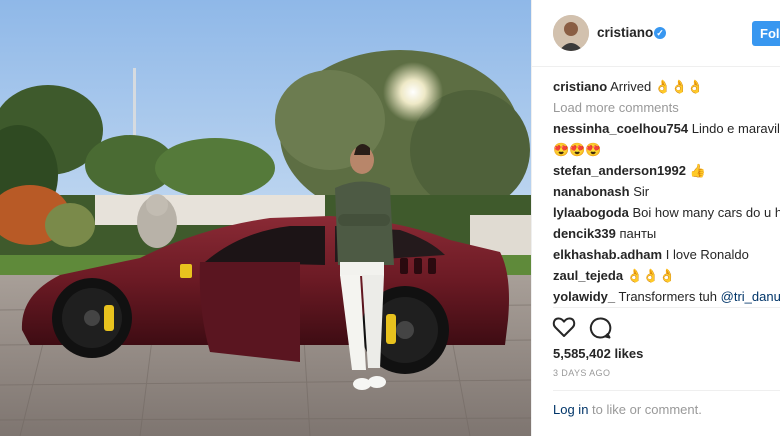 The width and height of the screenshot is (780, 436). Describe the element at coordinates (581, 373) in the screenshot. I see `post-timestamp: 3 DAYS AGO` at that location.